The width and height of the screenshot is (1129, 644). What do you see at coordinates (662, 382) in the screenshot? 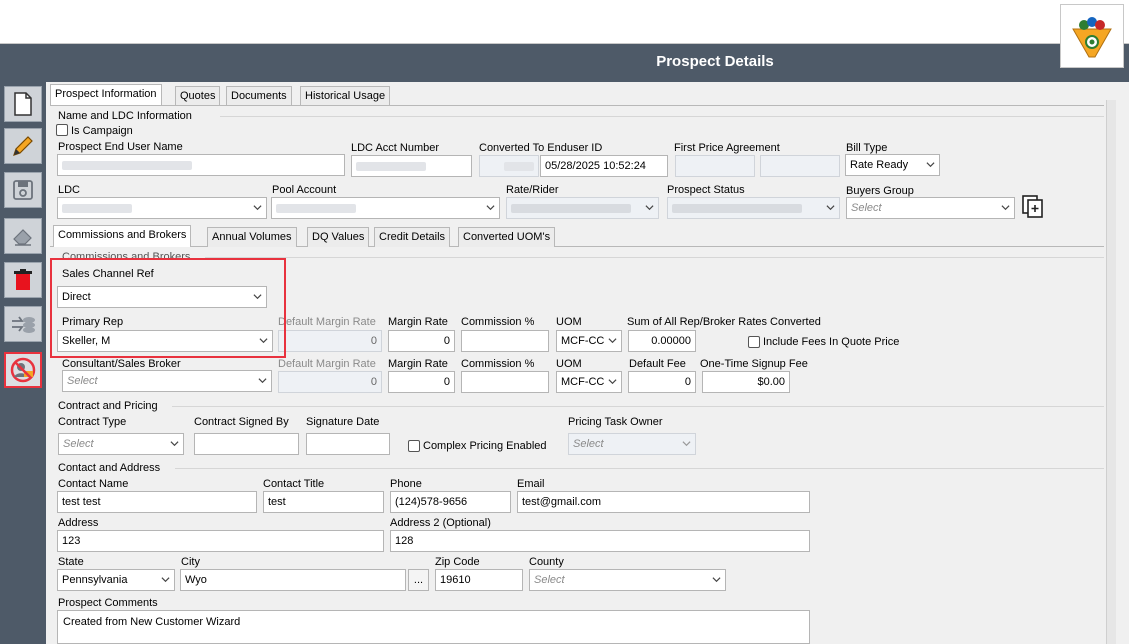
I see `default-fee-input: 0` at bounding box center [662, 382].